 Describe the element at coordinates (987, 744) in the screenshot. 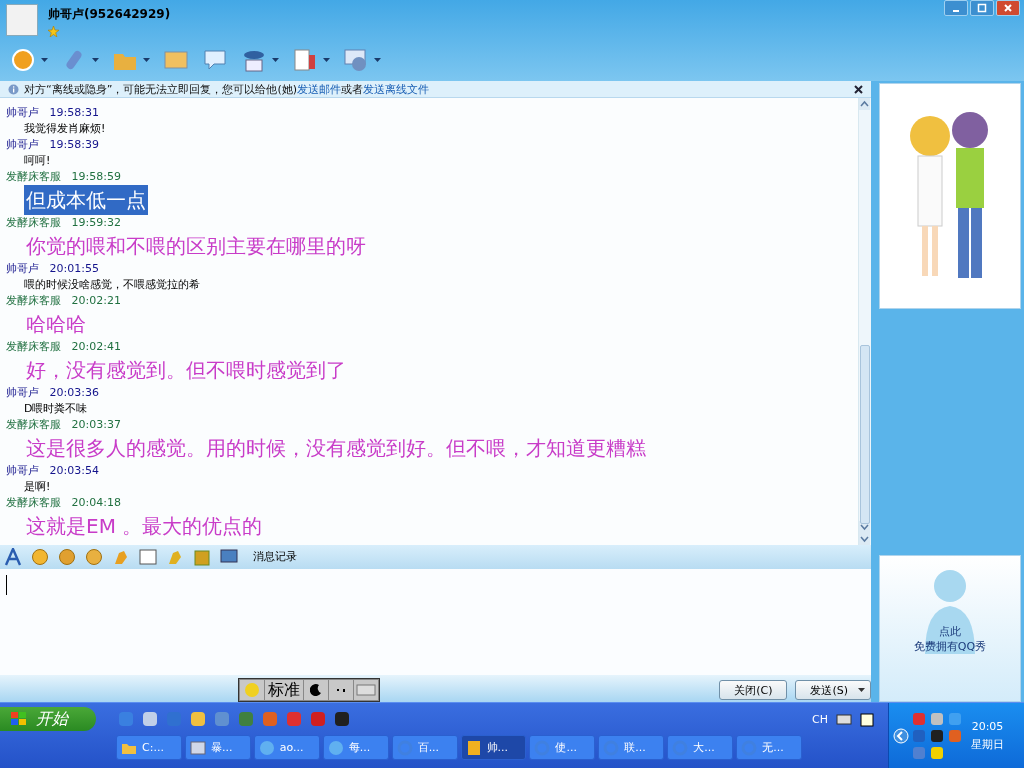

I see `clock-day: 星期日` at that location.